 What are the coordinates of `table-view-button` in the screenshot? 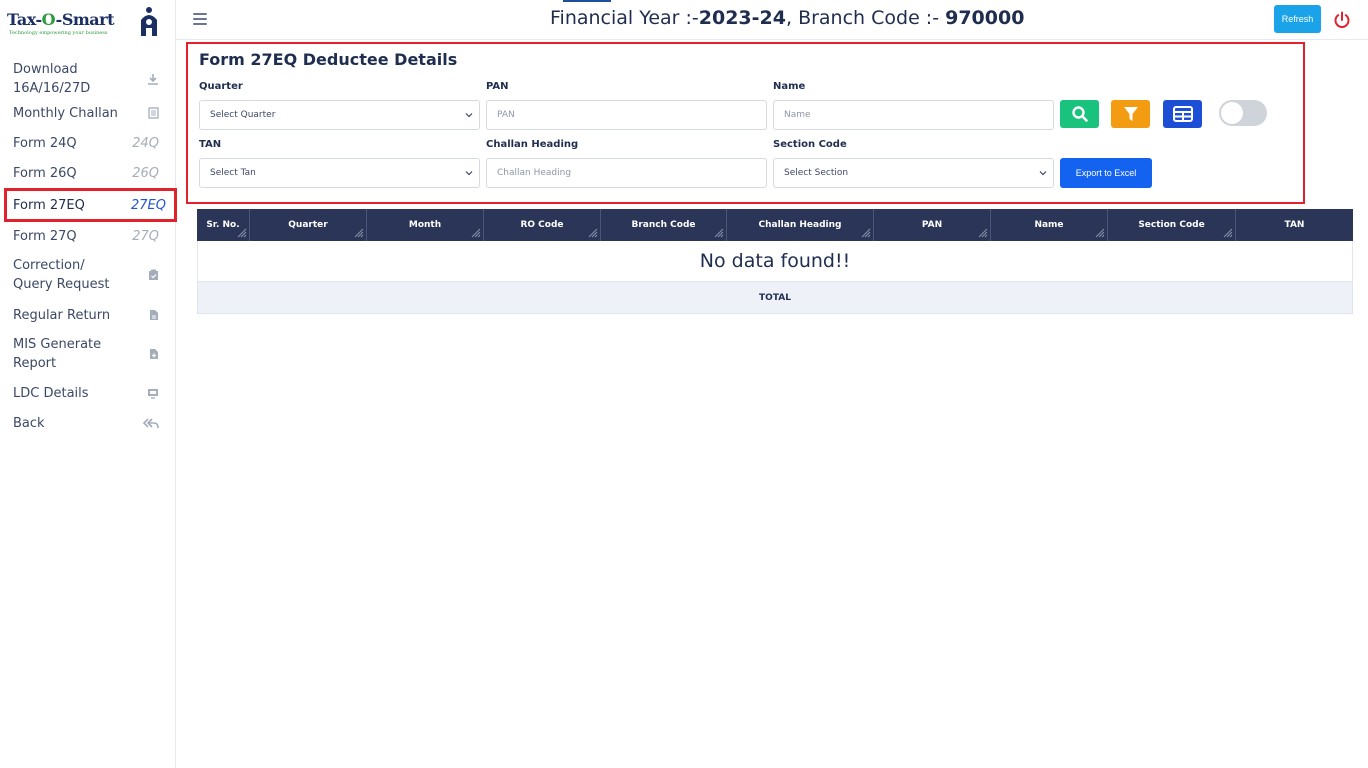 It's located at (1182, 114).